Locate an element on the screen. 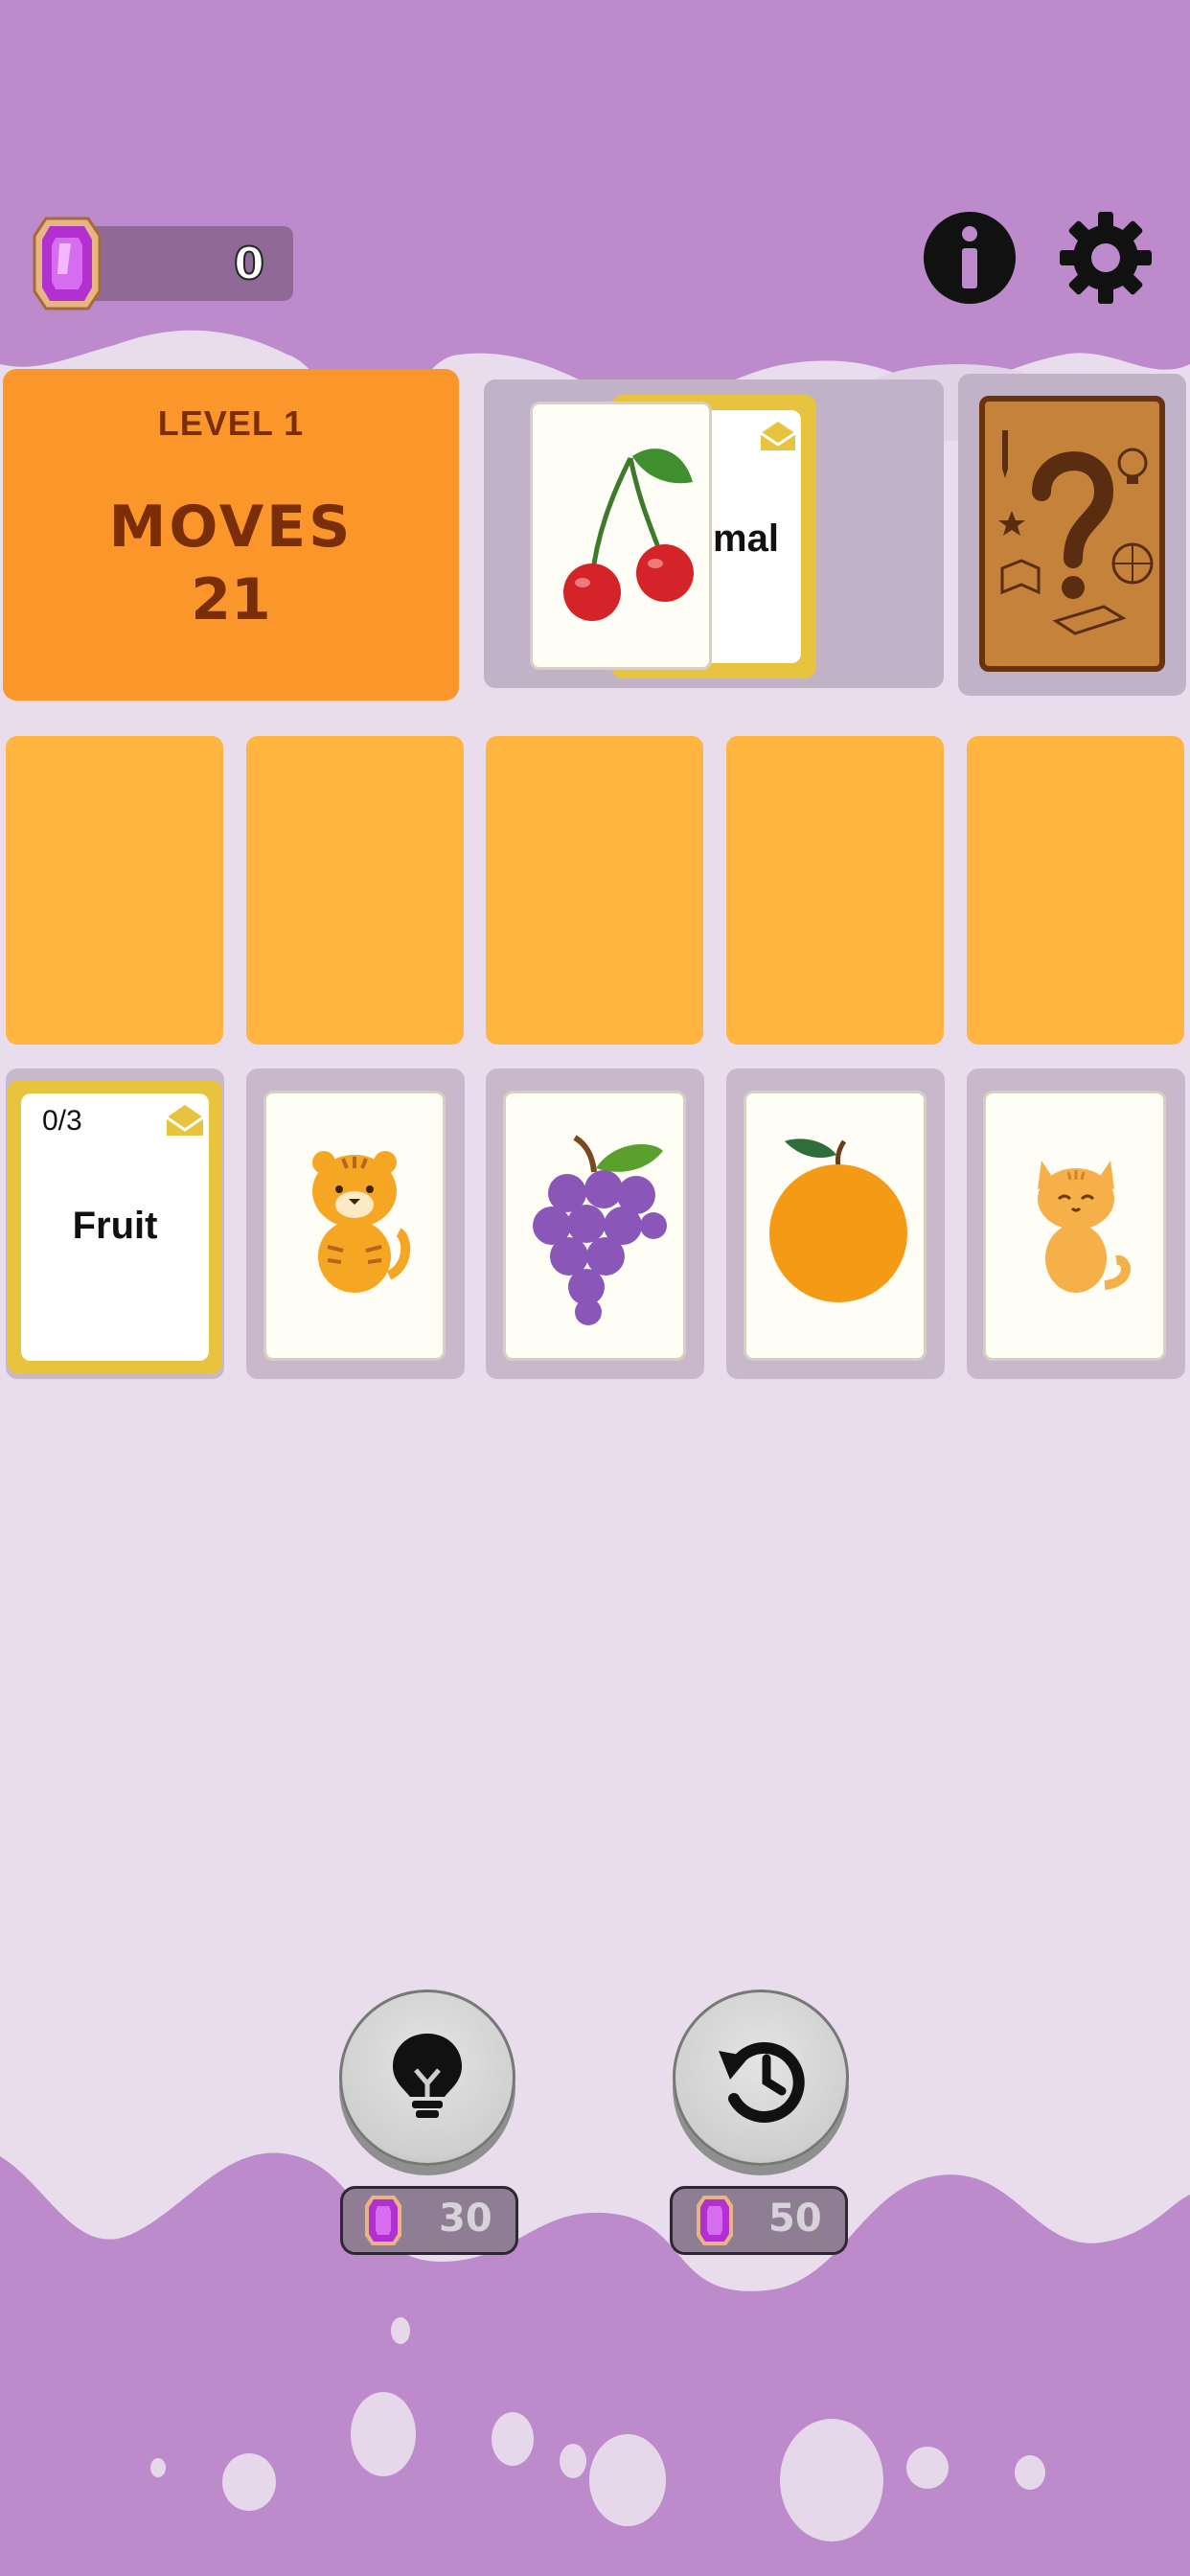 Image resolution: width=1190 pixels, height=2576 pixels. orange-icon is located at coordinates (838, 1220).